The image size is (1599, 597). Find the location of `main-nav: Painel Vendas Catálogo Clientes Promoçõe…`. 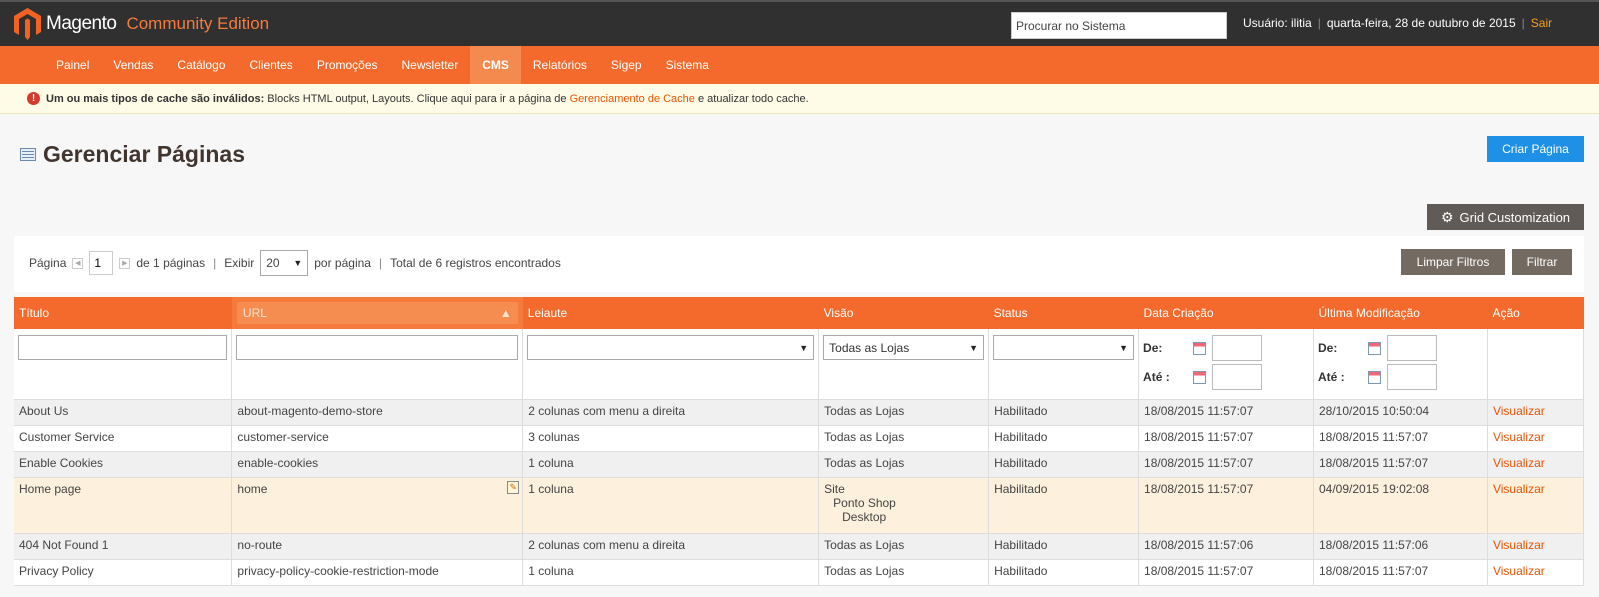

main-nav: Painel Vendas Catálogo Clientes Promoçõe… is located at coordinates (799, 65).